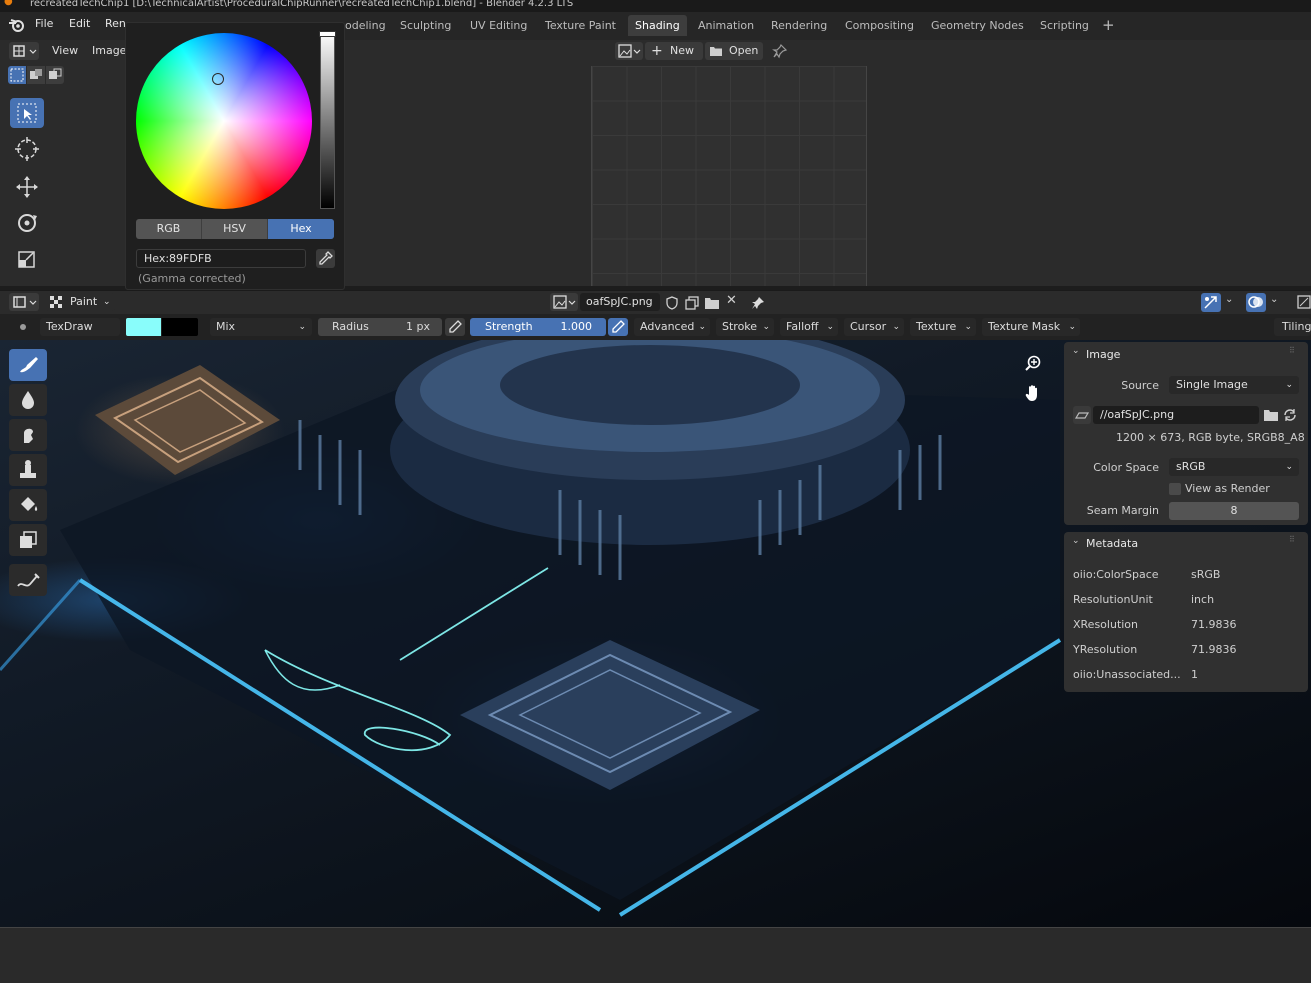  I want to click on overlay-dropdown-icon: ⌄, so click(1274, 299).